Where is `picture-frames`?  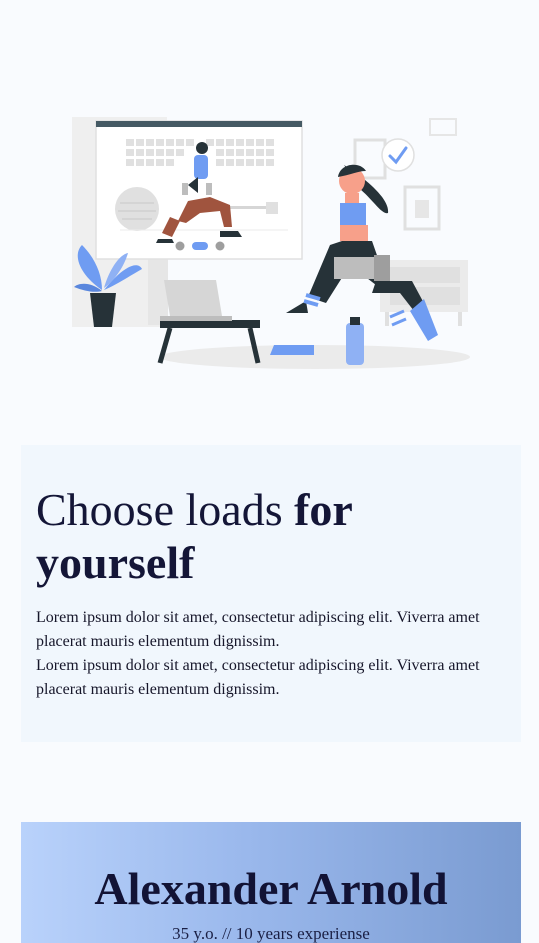
picture-frames is located at coordinates (405, 174).